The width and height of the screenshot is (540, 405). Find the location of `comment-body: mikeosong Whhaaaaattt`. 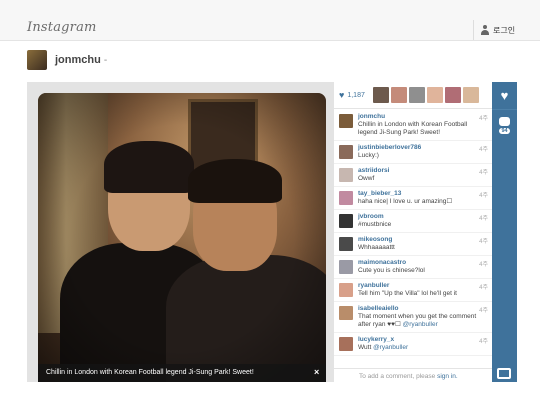

comment-body: mikeosong Whhaaaaattt is located at coordinates (422, 244).